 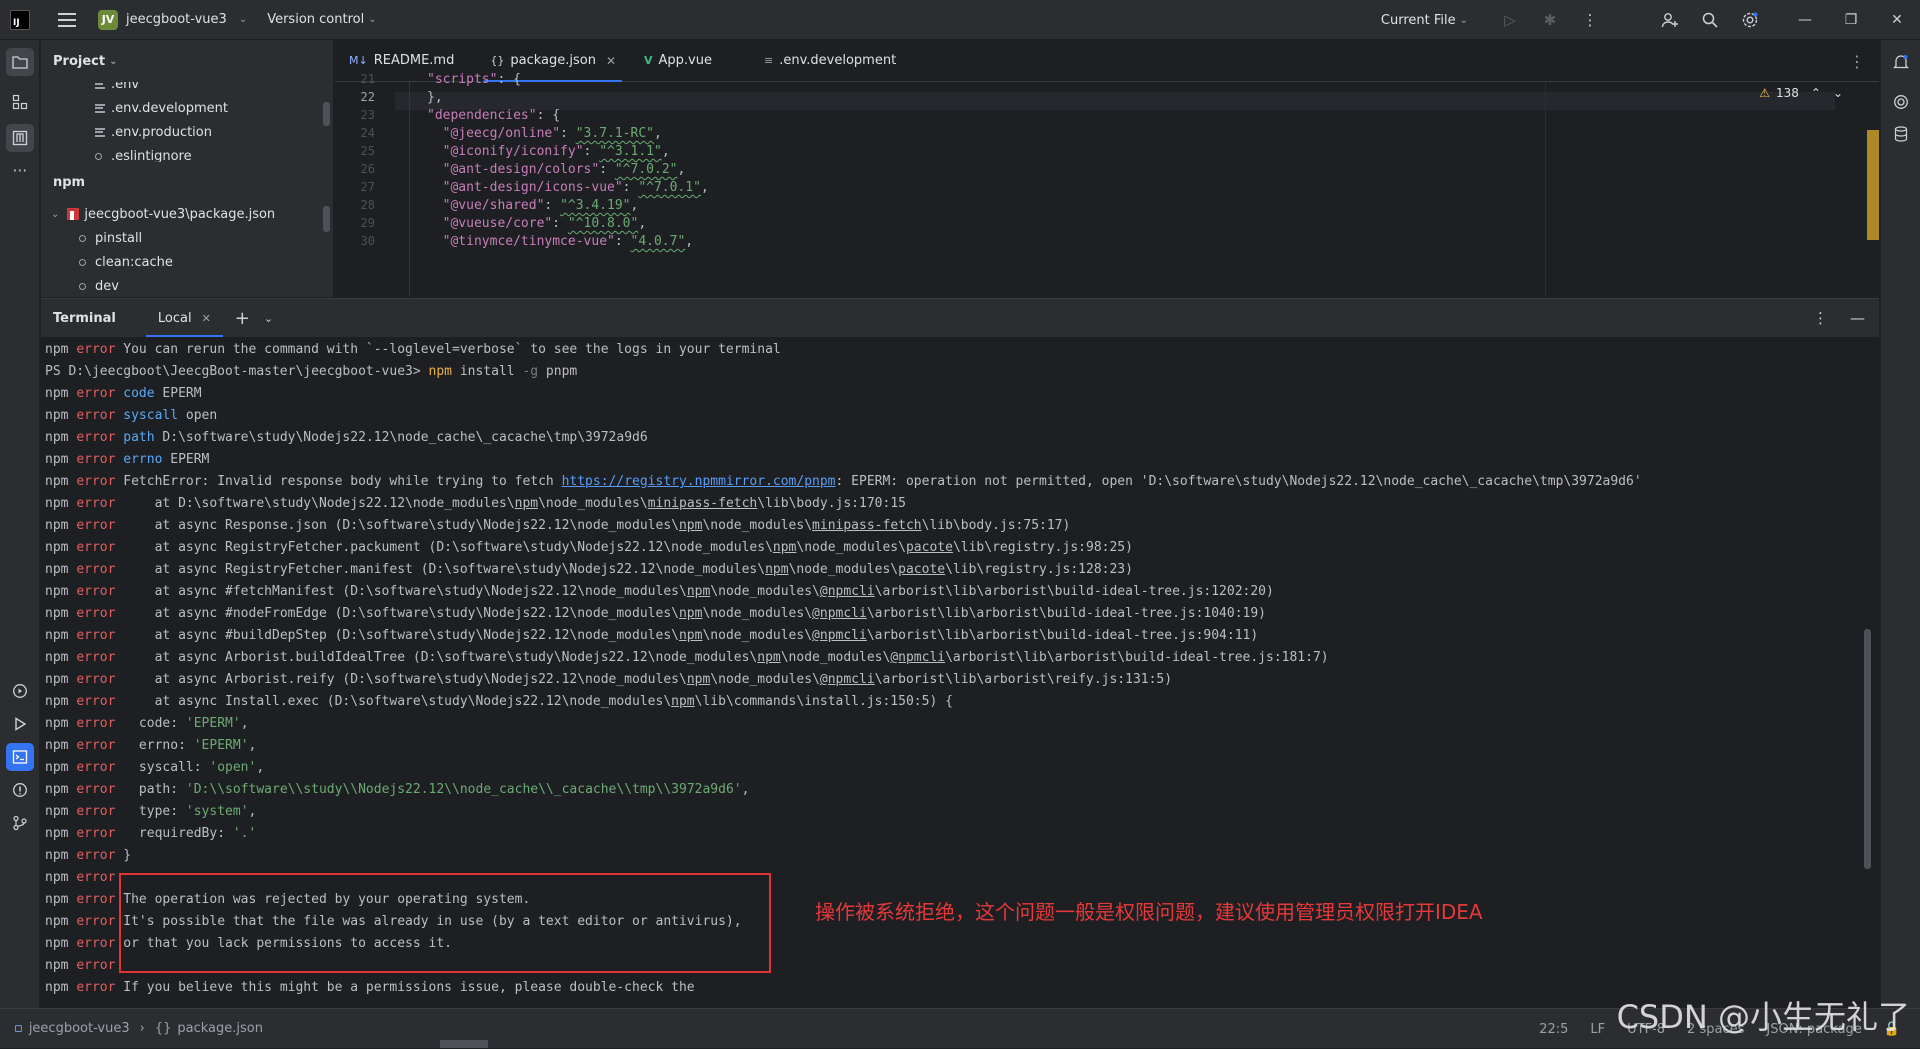 I want to click on database-icon, so click(x=1901, y=134).